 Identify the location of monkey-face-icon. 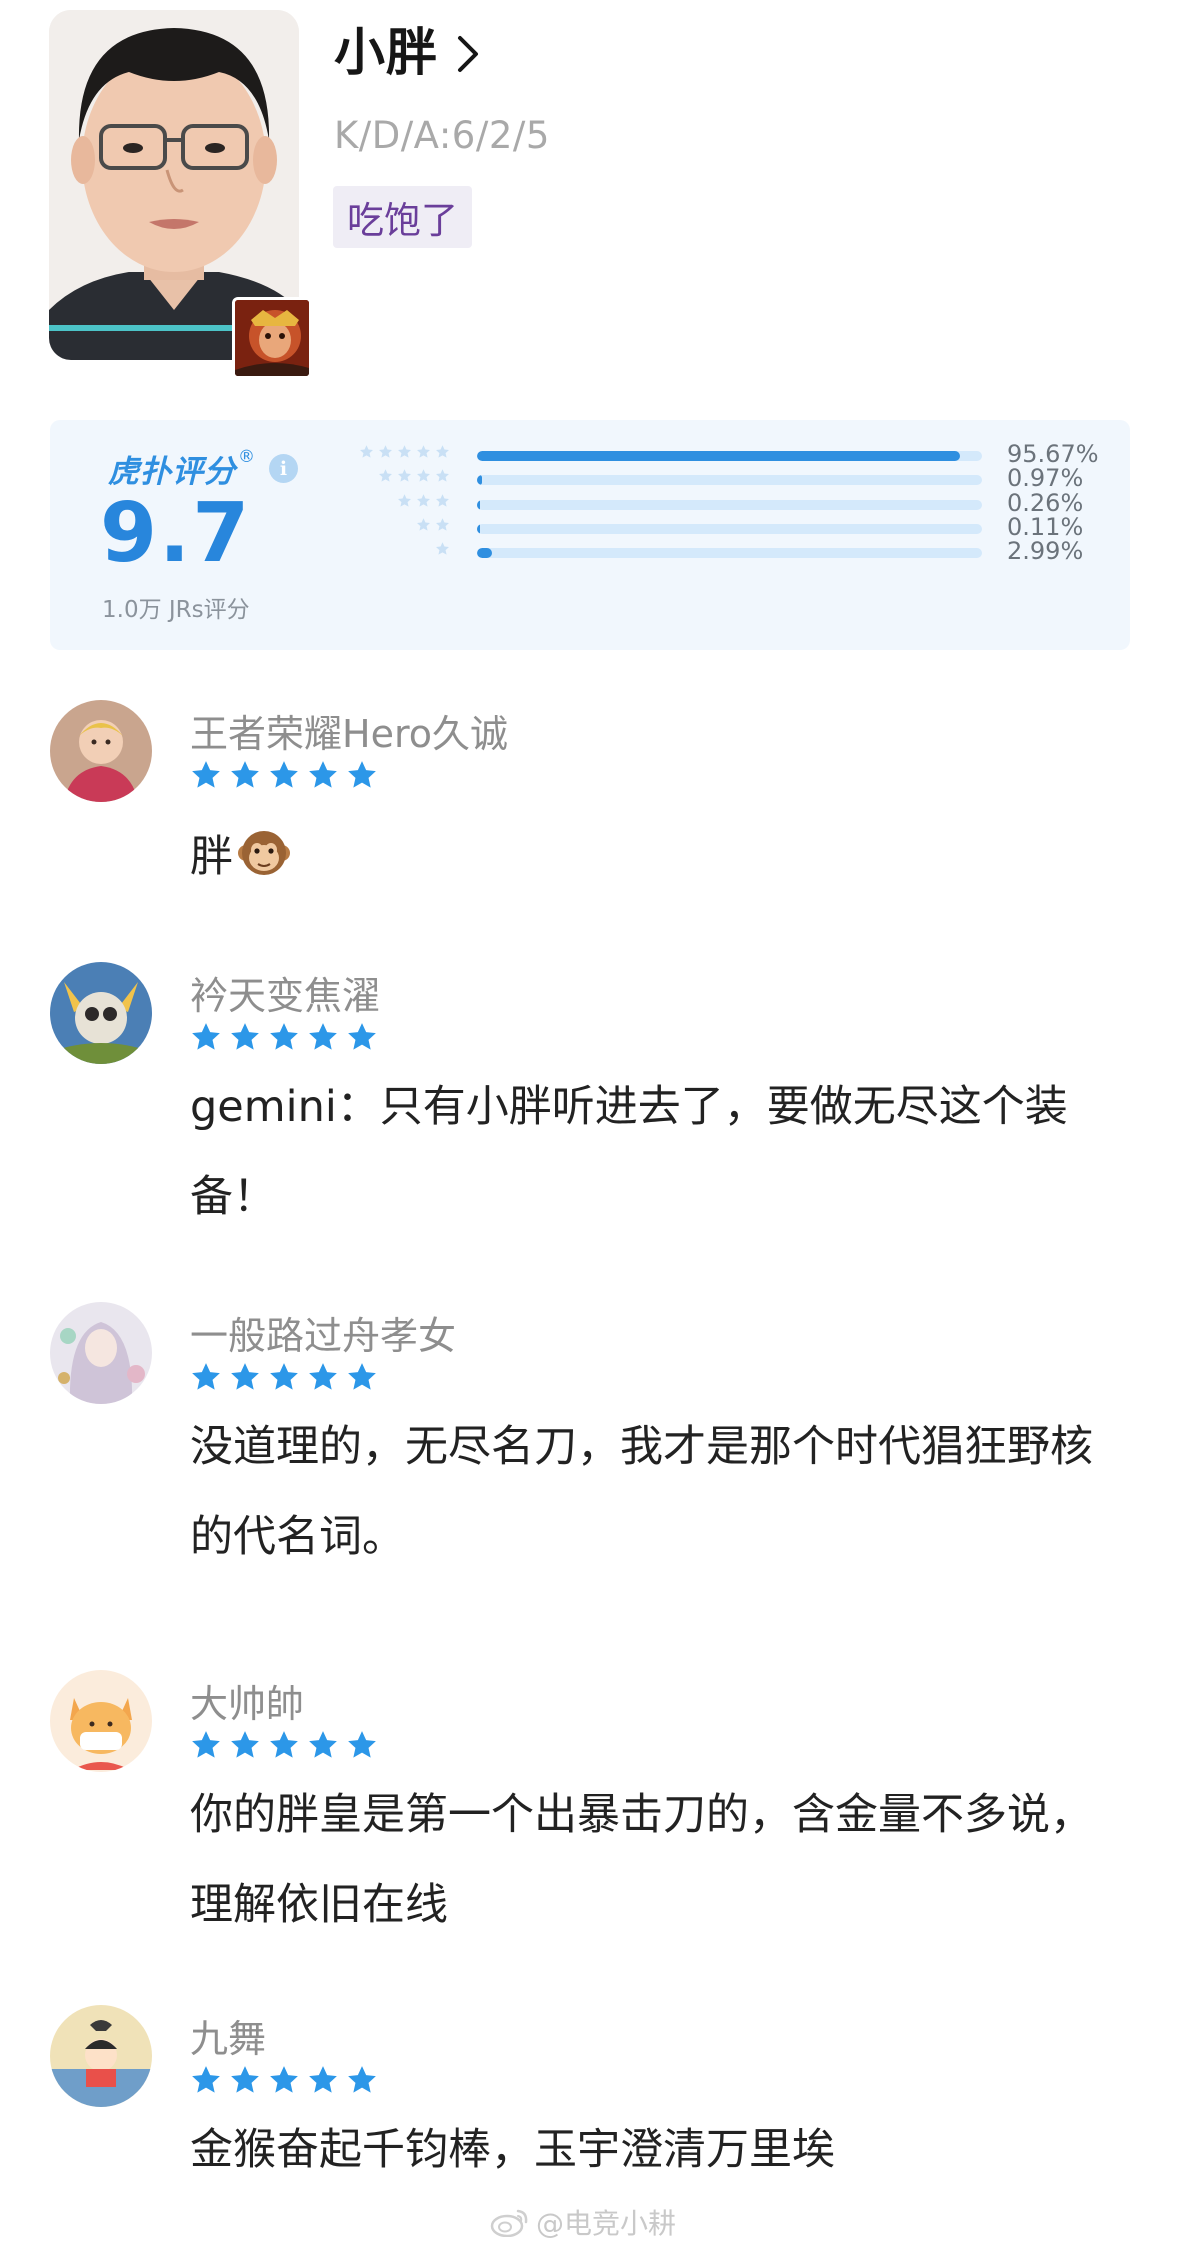
(264, 848).